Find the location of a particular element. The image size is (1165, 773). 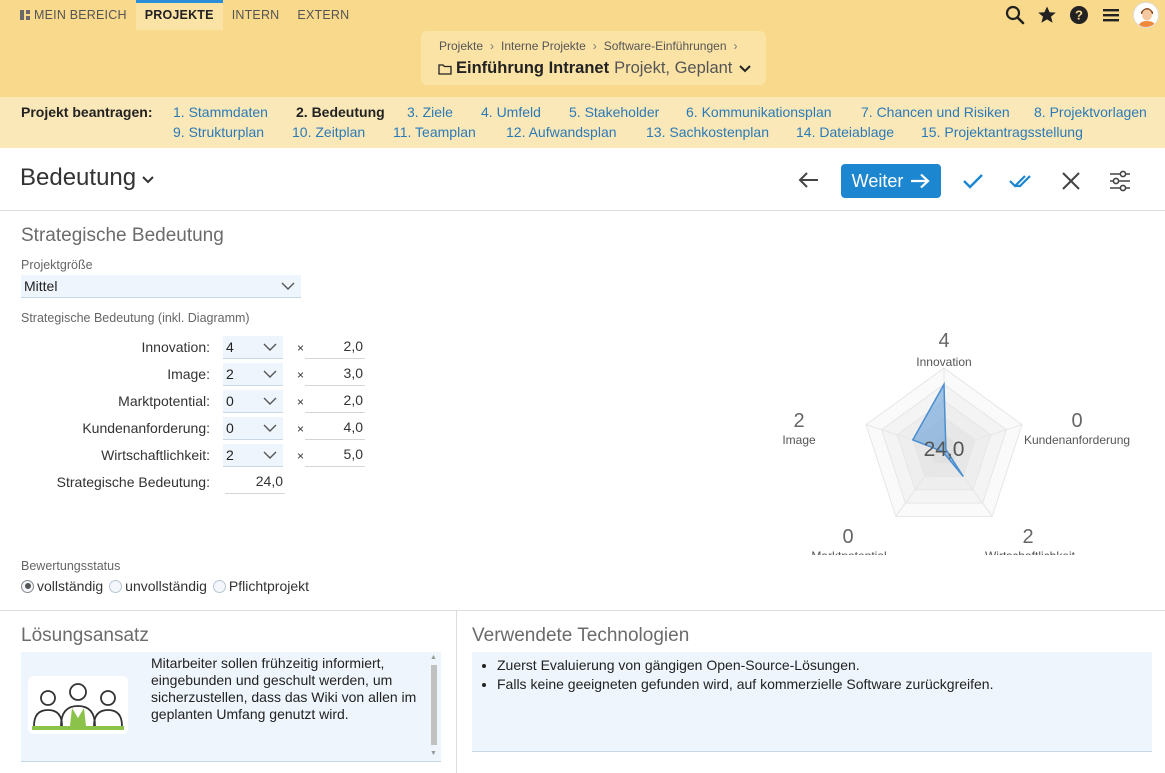

team-illustration-icon is located at coordinates (78, 705).